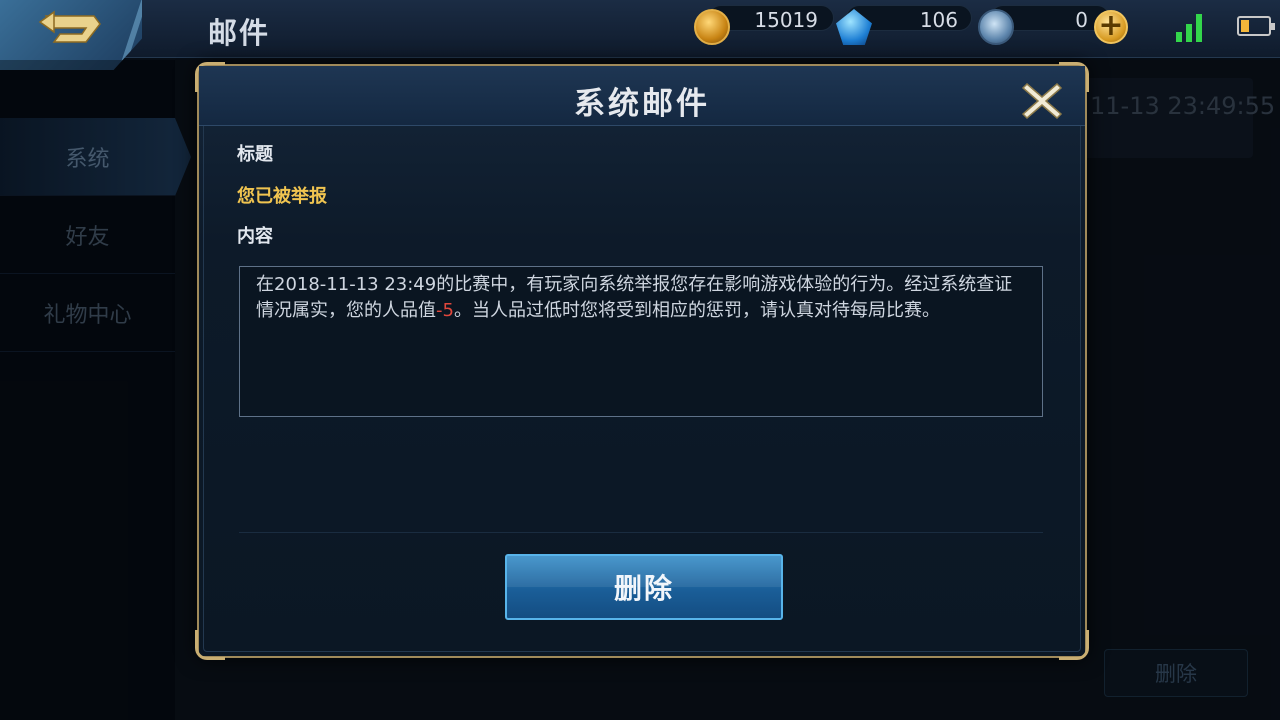 The height and width of the screenshot is (720, 1280). Describe the element at coordinates (1256, 26) in the screenshot. I see `battery-icon` at that location.